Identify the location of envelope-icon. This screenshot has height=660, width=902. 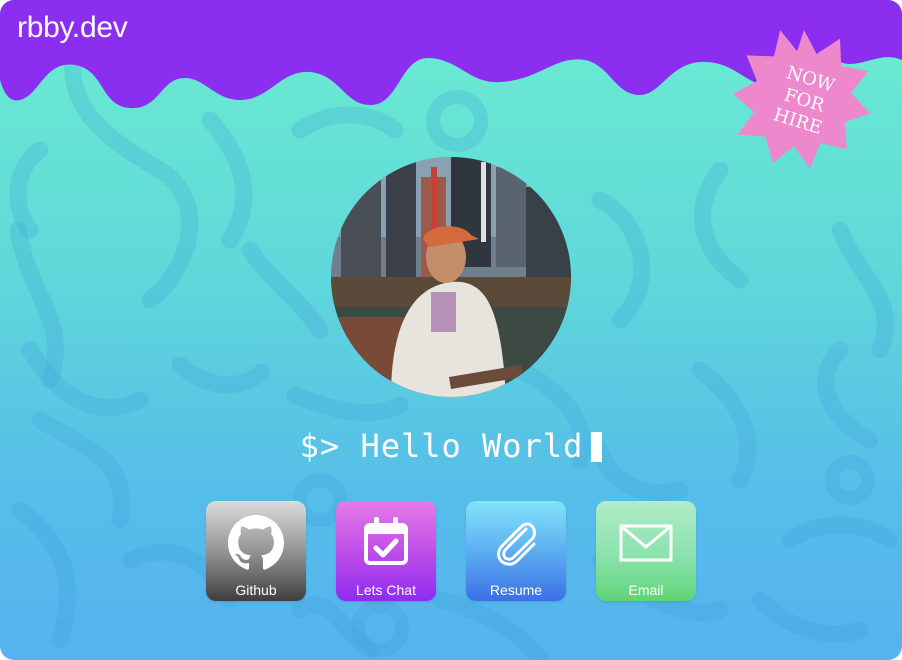
(646, 543).